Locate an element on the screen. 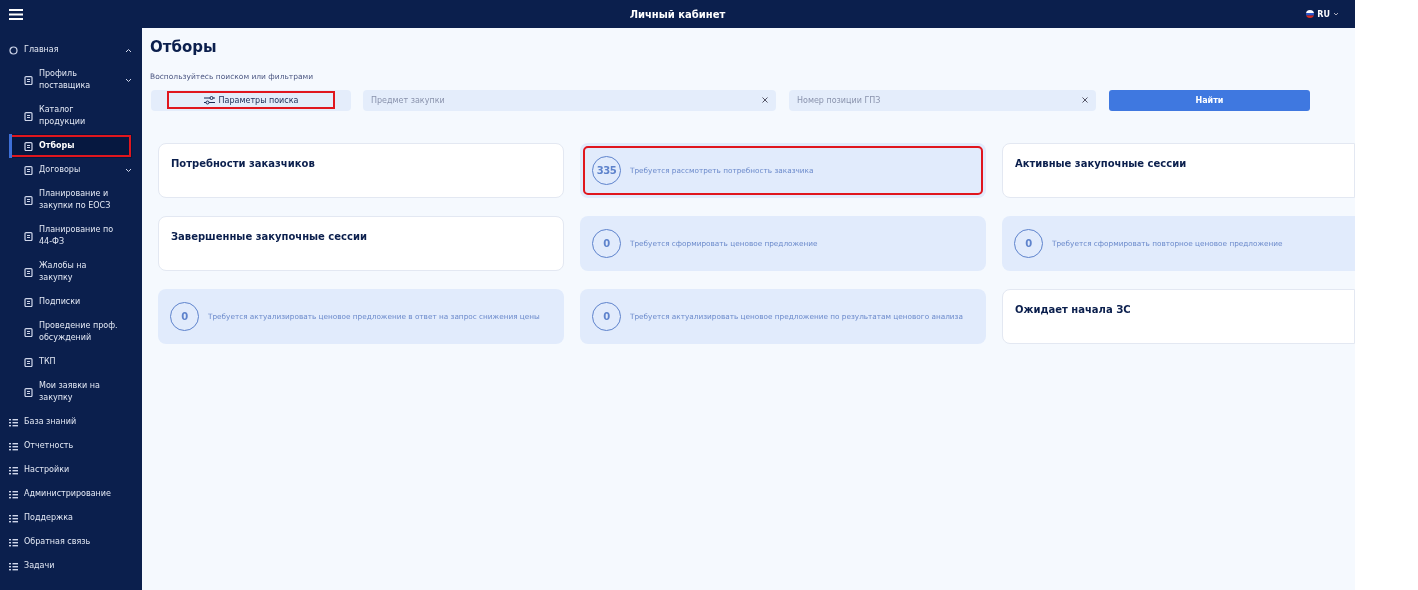 The height and width of the screenshot is (590, 1418). sidebar-item: Проведение проф. обсуждений is located at coordinates (71, 332).